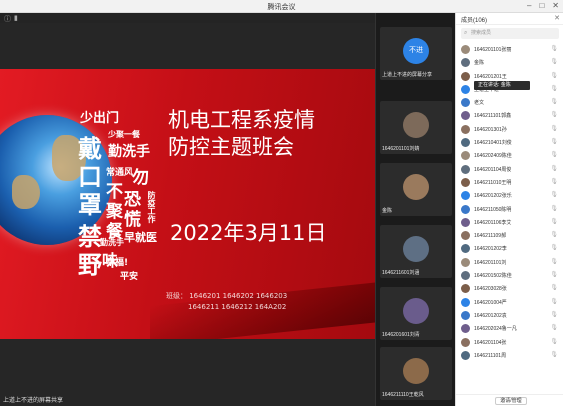 Image resolution: width=563 pixels, height=406 pixels. I want to click on member-row: 1646203028张 🎙, so click(509, 288).